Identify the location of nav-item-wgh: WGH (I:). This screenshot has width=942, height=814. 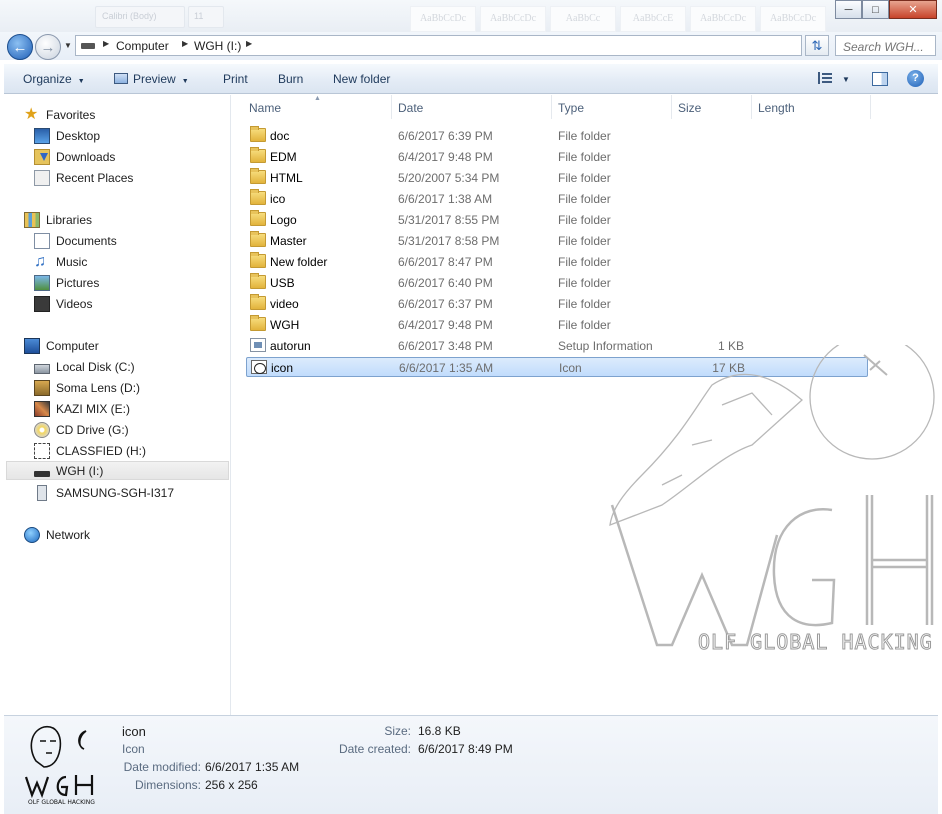
(117, 470).